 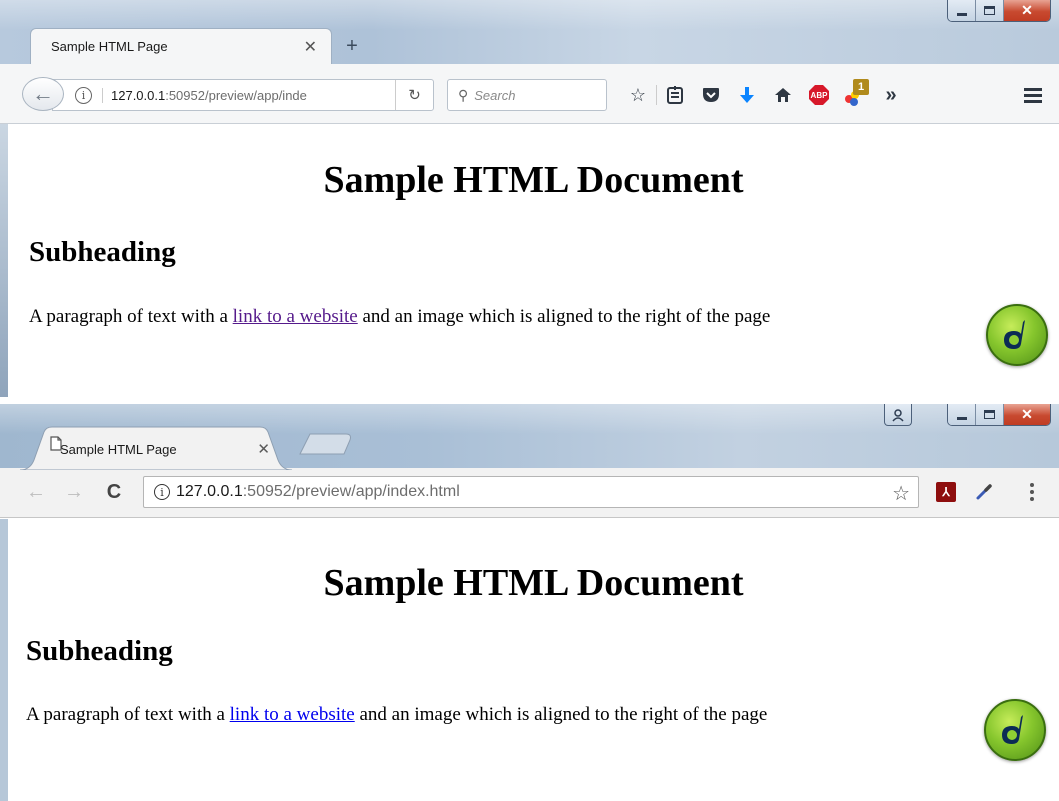 What do you see at coordinates (56, 443) in the screenshot?
I see `page-icon` at bounding box center [56, 443].